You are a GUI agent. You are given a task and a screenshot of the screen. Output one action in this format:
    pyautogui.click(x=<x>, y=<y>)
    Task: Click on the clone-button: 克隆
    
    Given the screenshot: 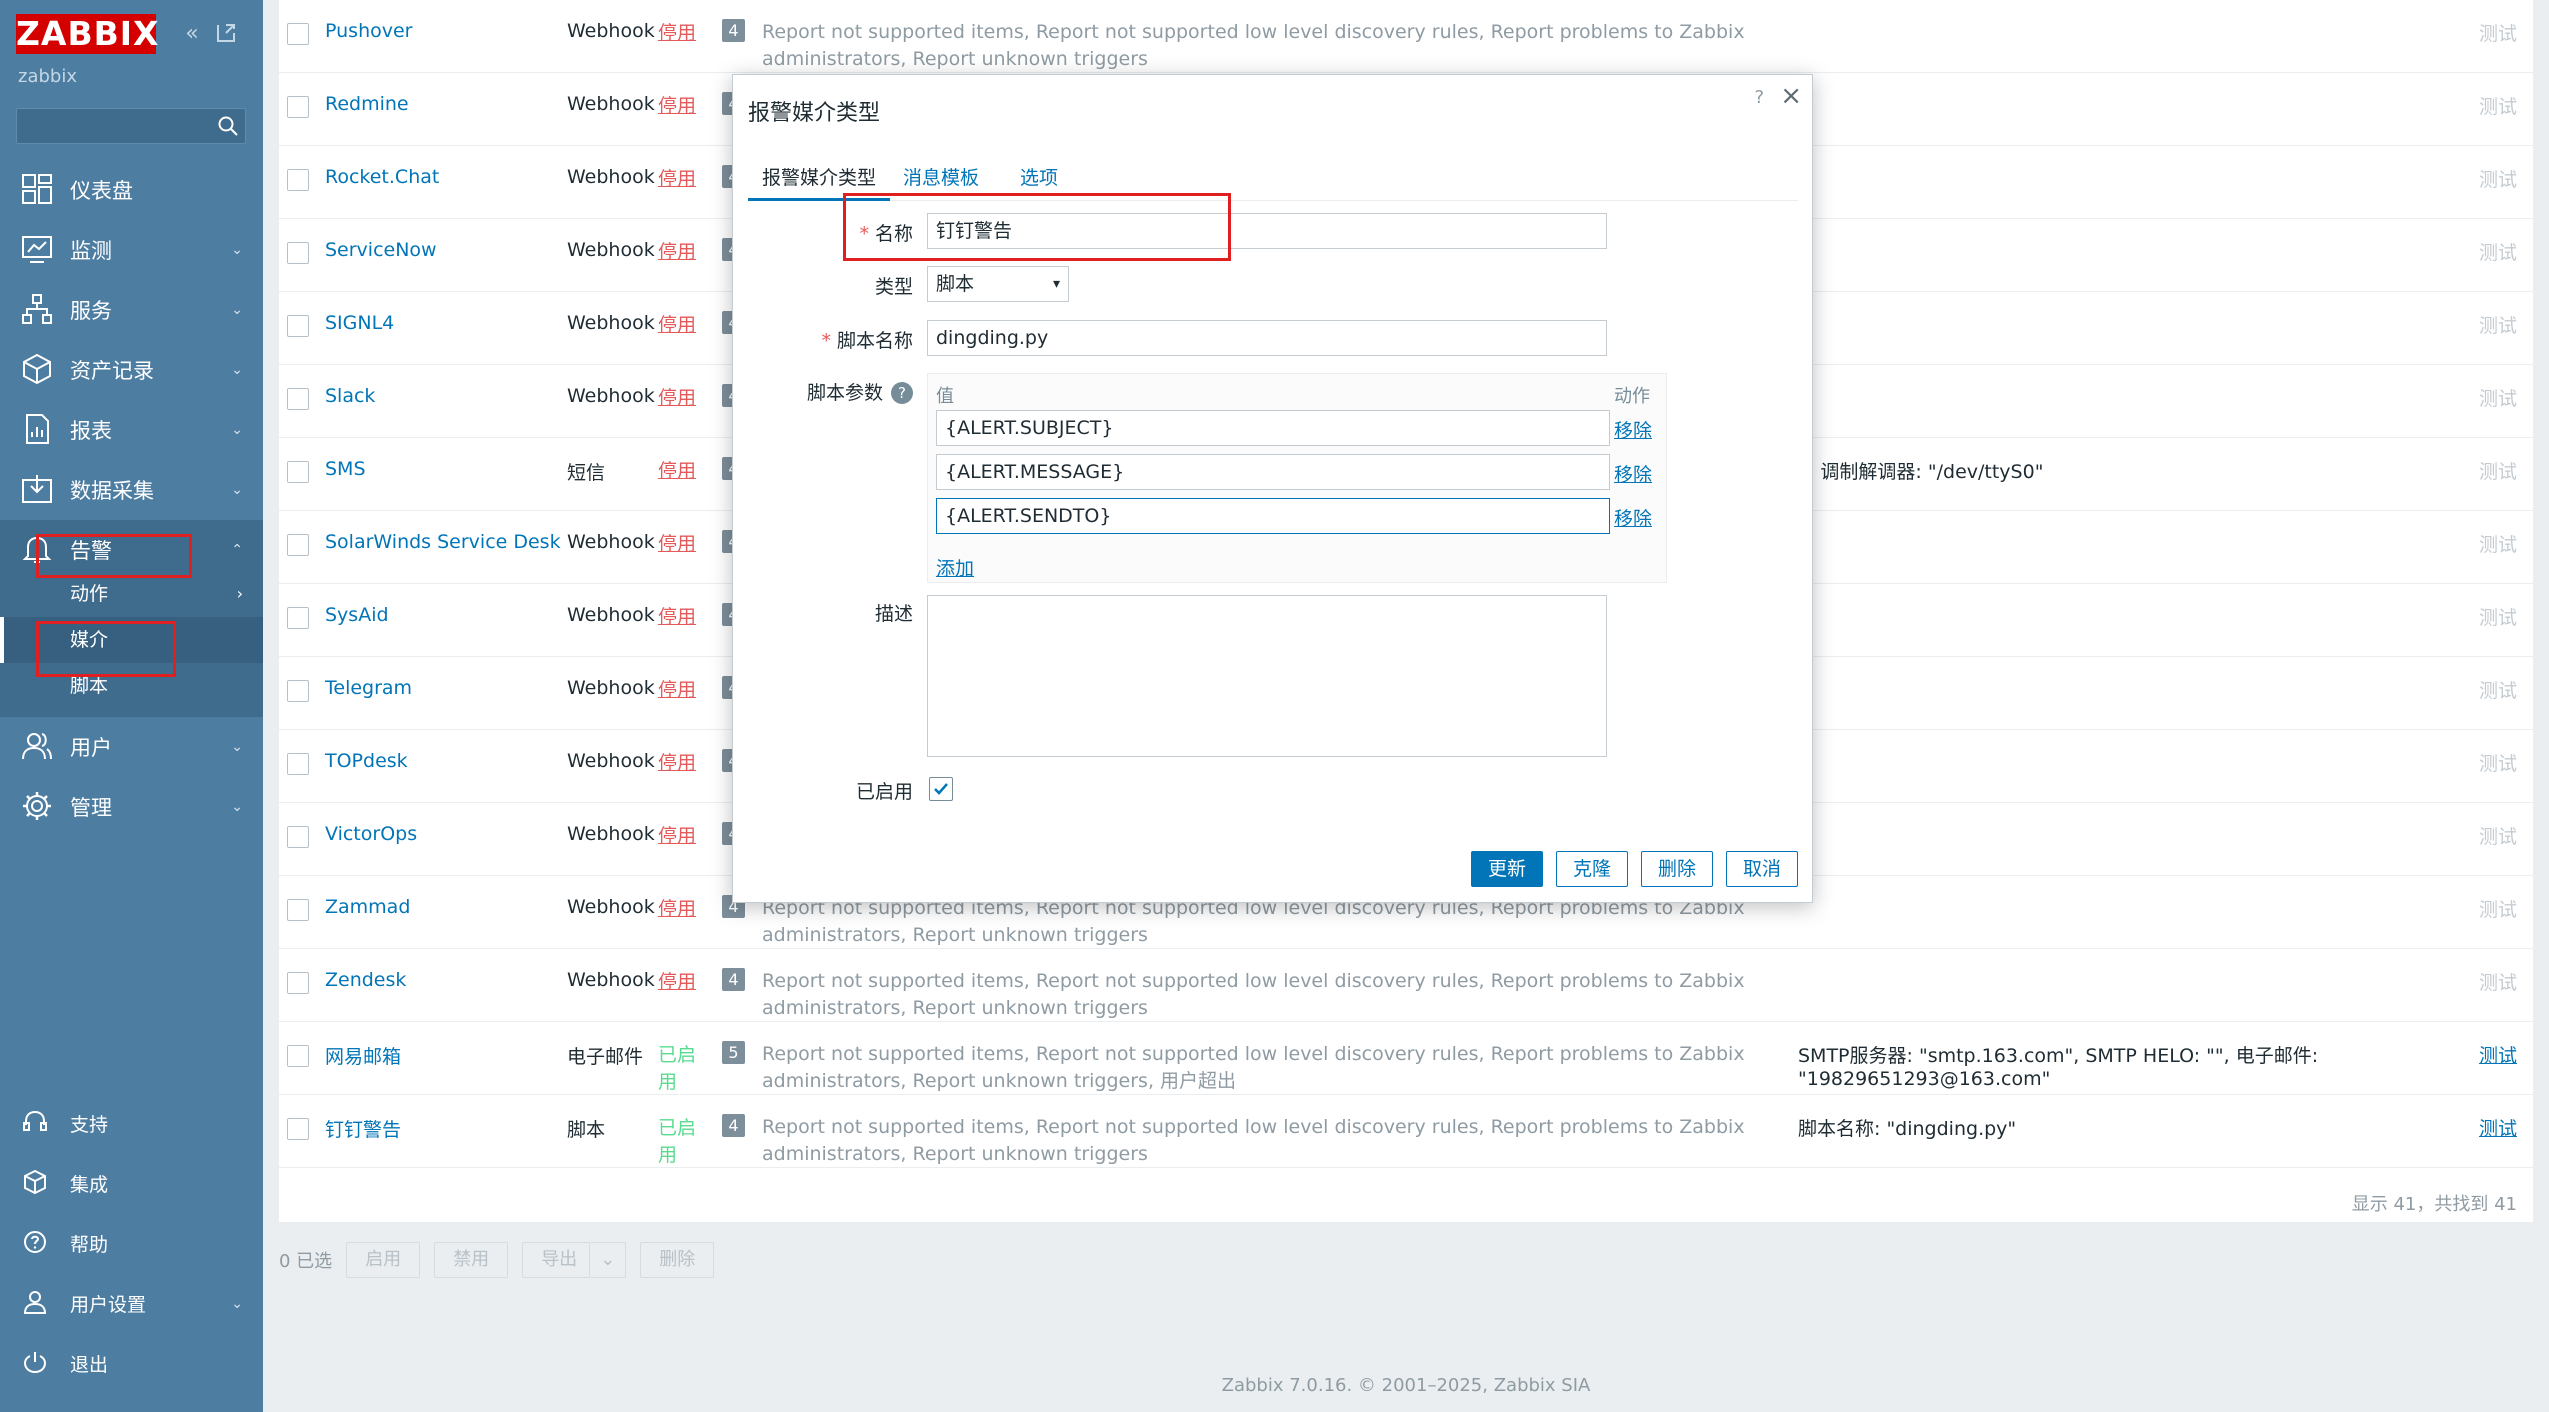 What is the action you would take?
    pyautogui.click(x=1592, y=869)
    